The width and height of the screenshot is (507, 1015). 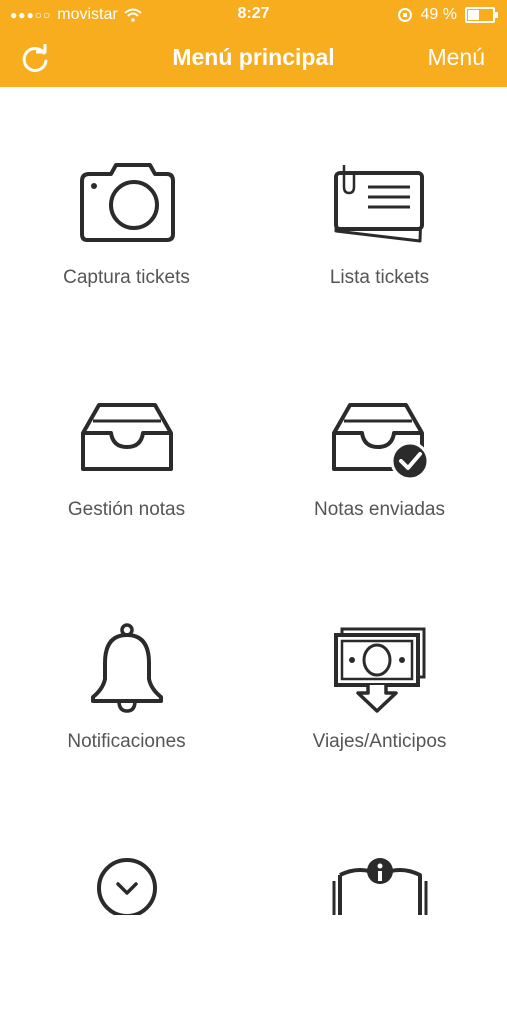 What do you see at coordinates (126, 277) in the screenshot?
I see `menu-item-label: Captura tickets` at bounding box center [126, 277].